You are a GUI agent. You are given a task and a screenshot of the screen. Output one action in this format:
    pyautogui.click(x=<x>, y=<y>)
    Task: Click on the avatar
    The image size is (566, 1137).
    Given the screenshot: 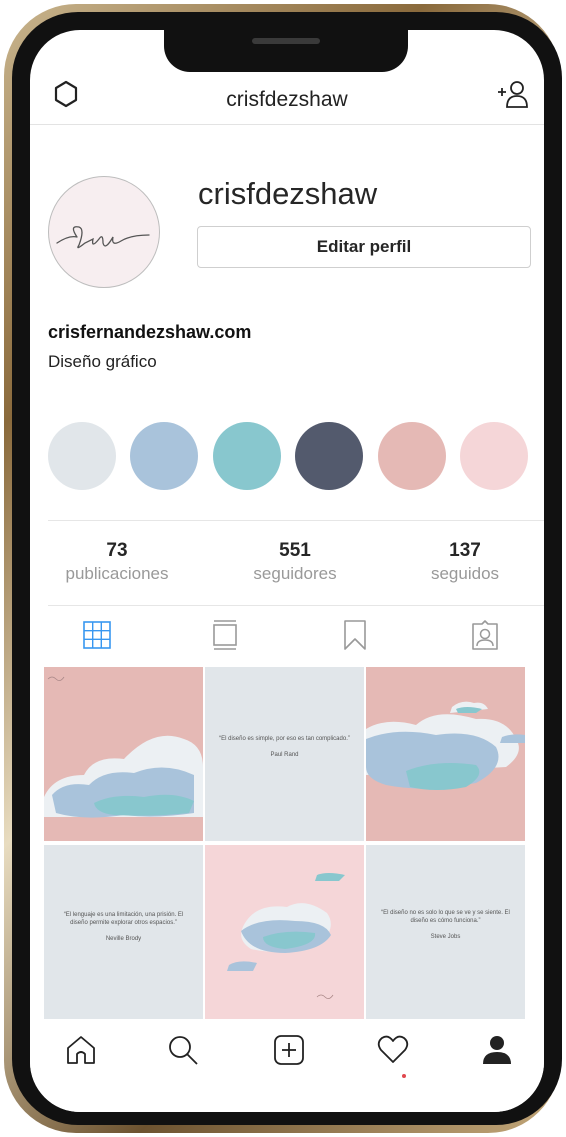 What is the action you would take?
    pyautogui.click(x=104, y=232)
    